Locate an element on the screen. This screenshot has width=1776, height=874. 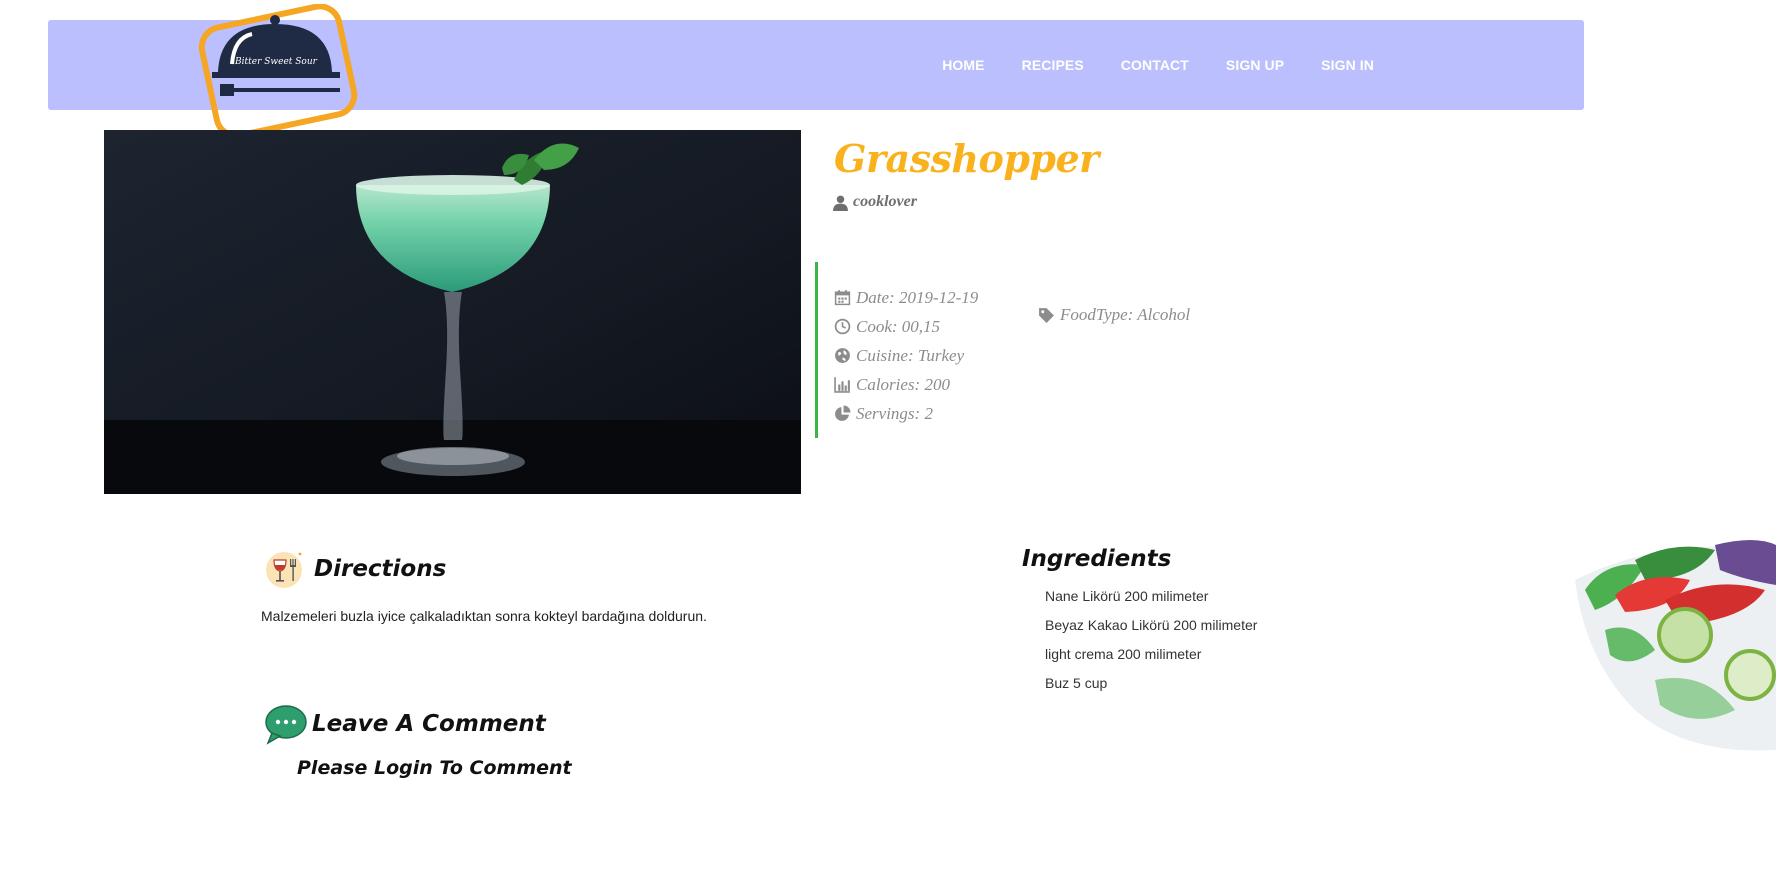
meta-calories: Calories: 200 is located at coordinates (906, 384).